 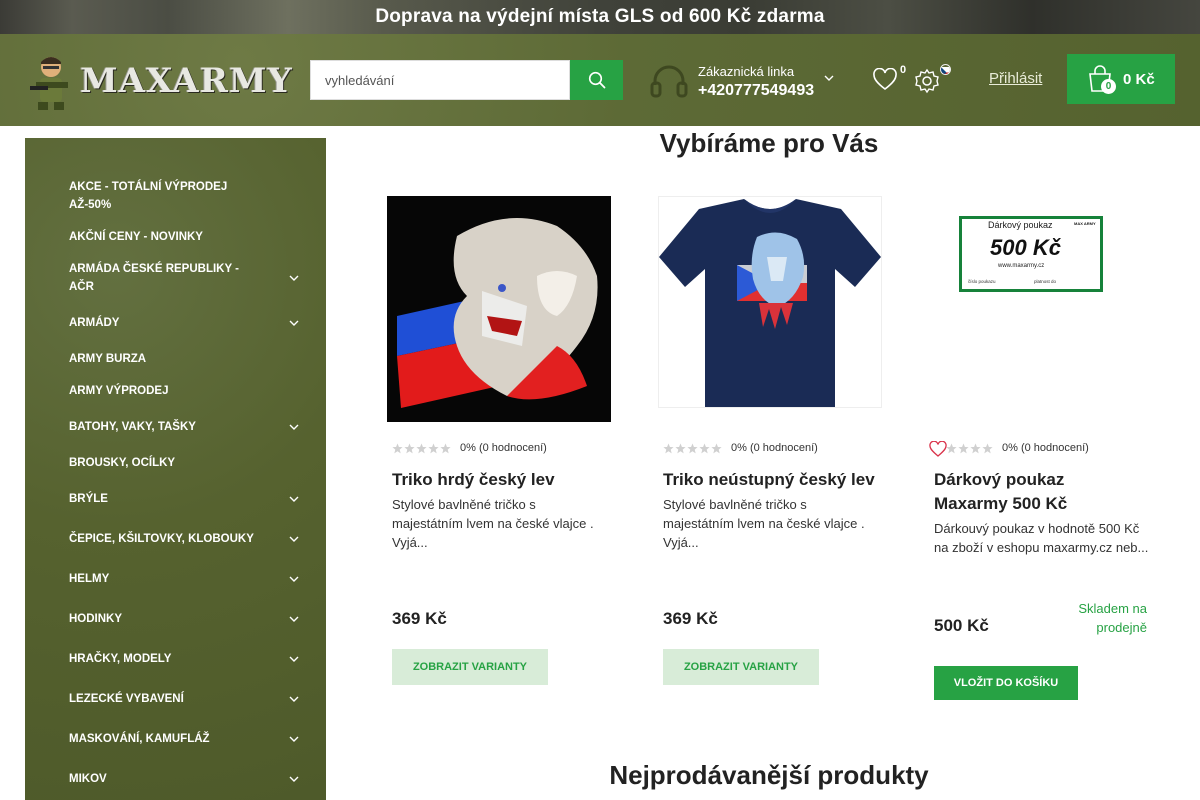 I want to click on sidebar-item-label: ARMY VÝPRODEJ, so click(x=119, y=391).